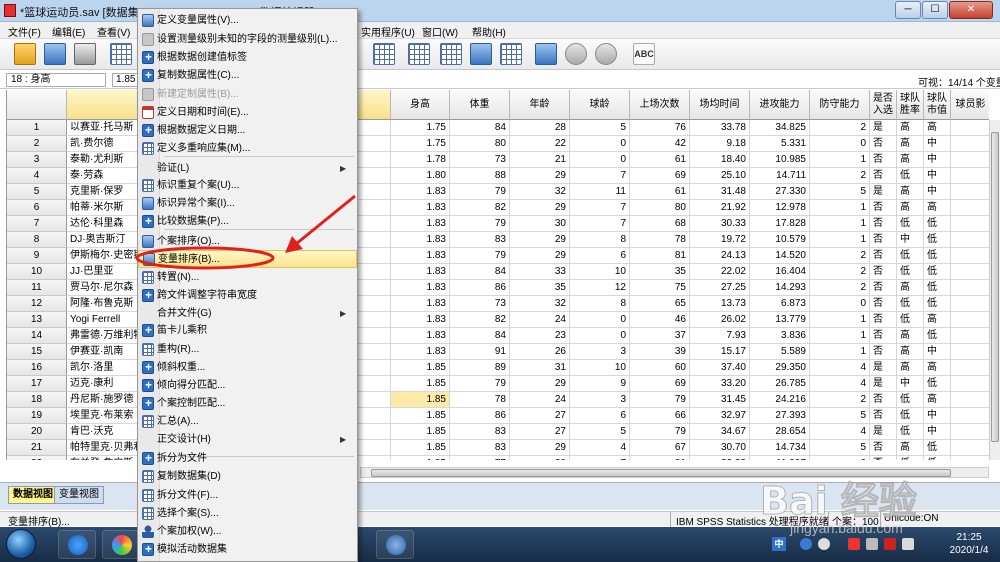 The height and width of the screenshot is (562, 1000). What do you see at coordinates (780, 272) in the screenshot?
I see `data-cell: 16.404` at bounding box center [780, 272].